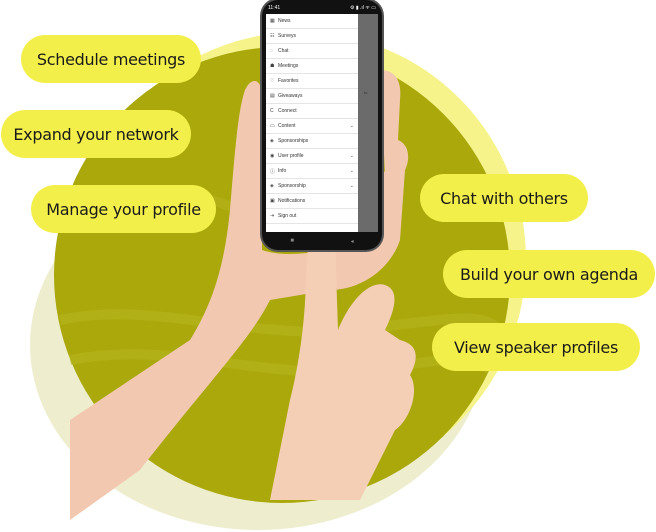 Image resolution: width=656 pixels, height=532 pixels. I want to click on android-nav-bar: ■ ◂, so click(322, 241).